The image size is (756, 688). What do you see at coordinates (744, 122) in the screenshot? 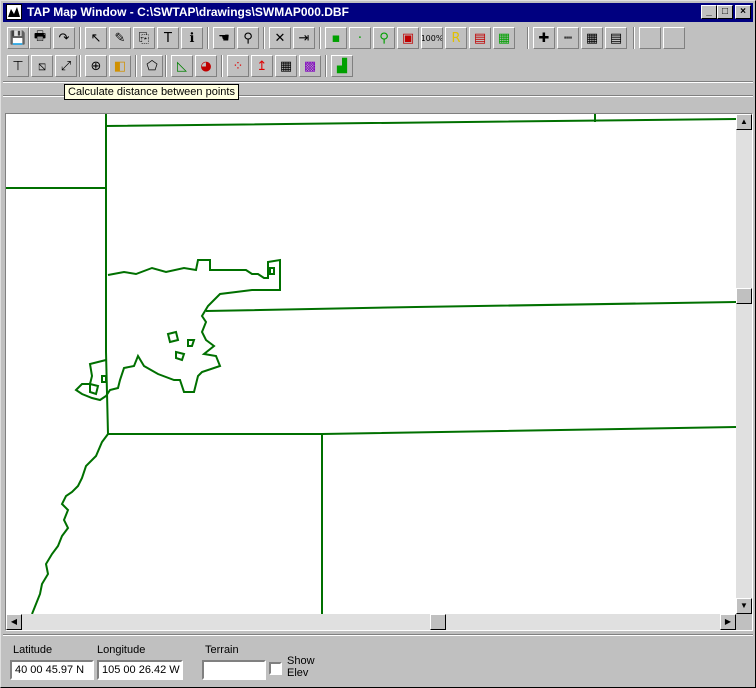
I see `scroll-up-button: ▲` at bounding box center [744, 122].